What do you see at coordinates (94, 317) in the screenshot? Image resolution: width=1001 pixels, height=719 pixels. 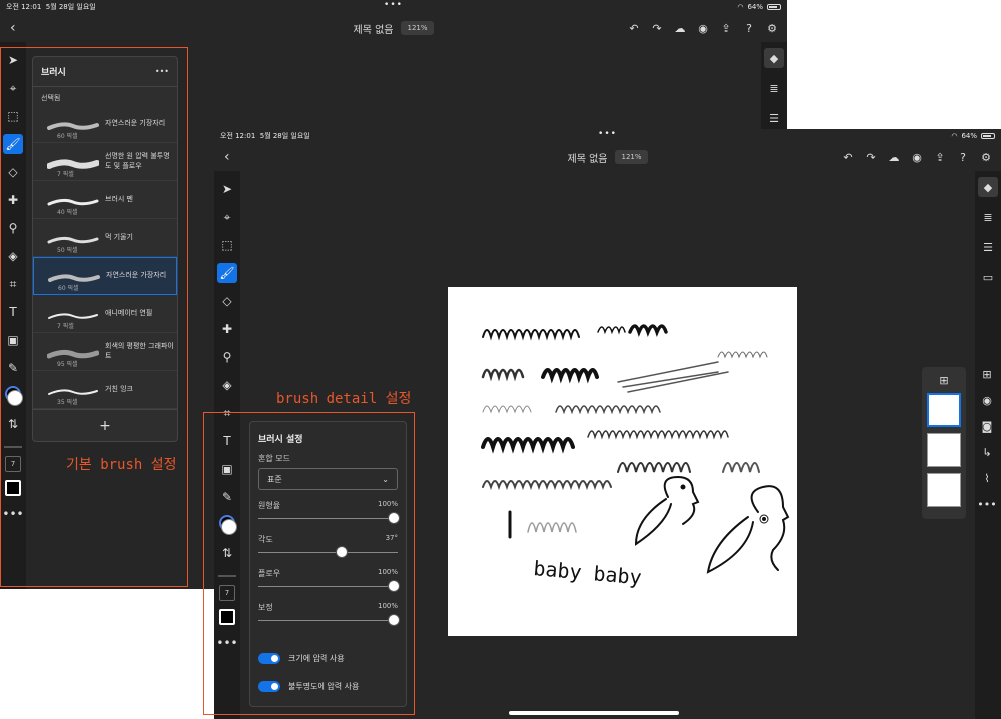 I see `annotation-box-basic` at bounding box center [94, 317].